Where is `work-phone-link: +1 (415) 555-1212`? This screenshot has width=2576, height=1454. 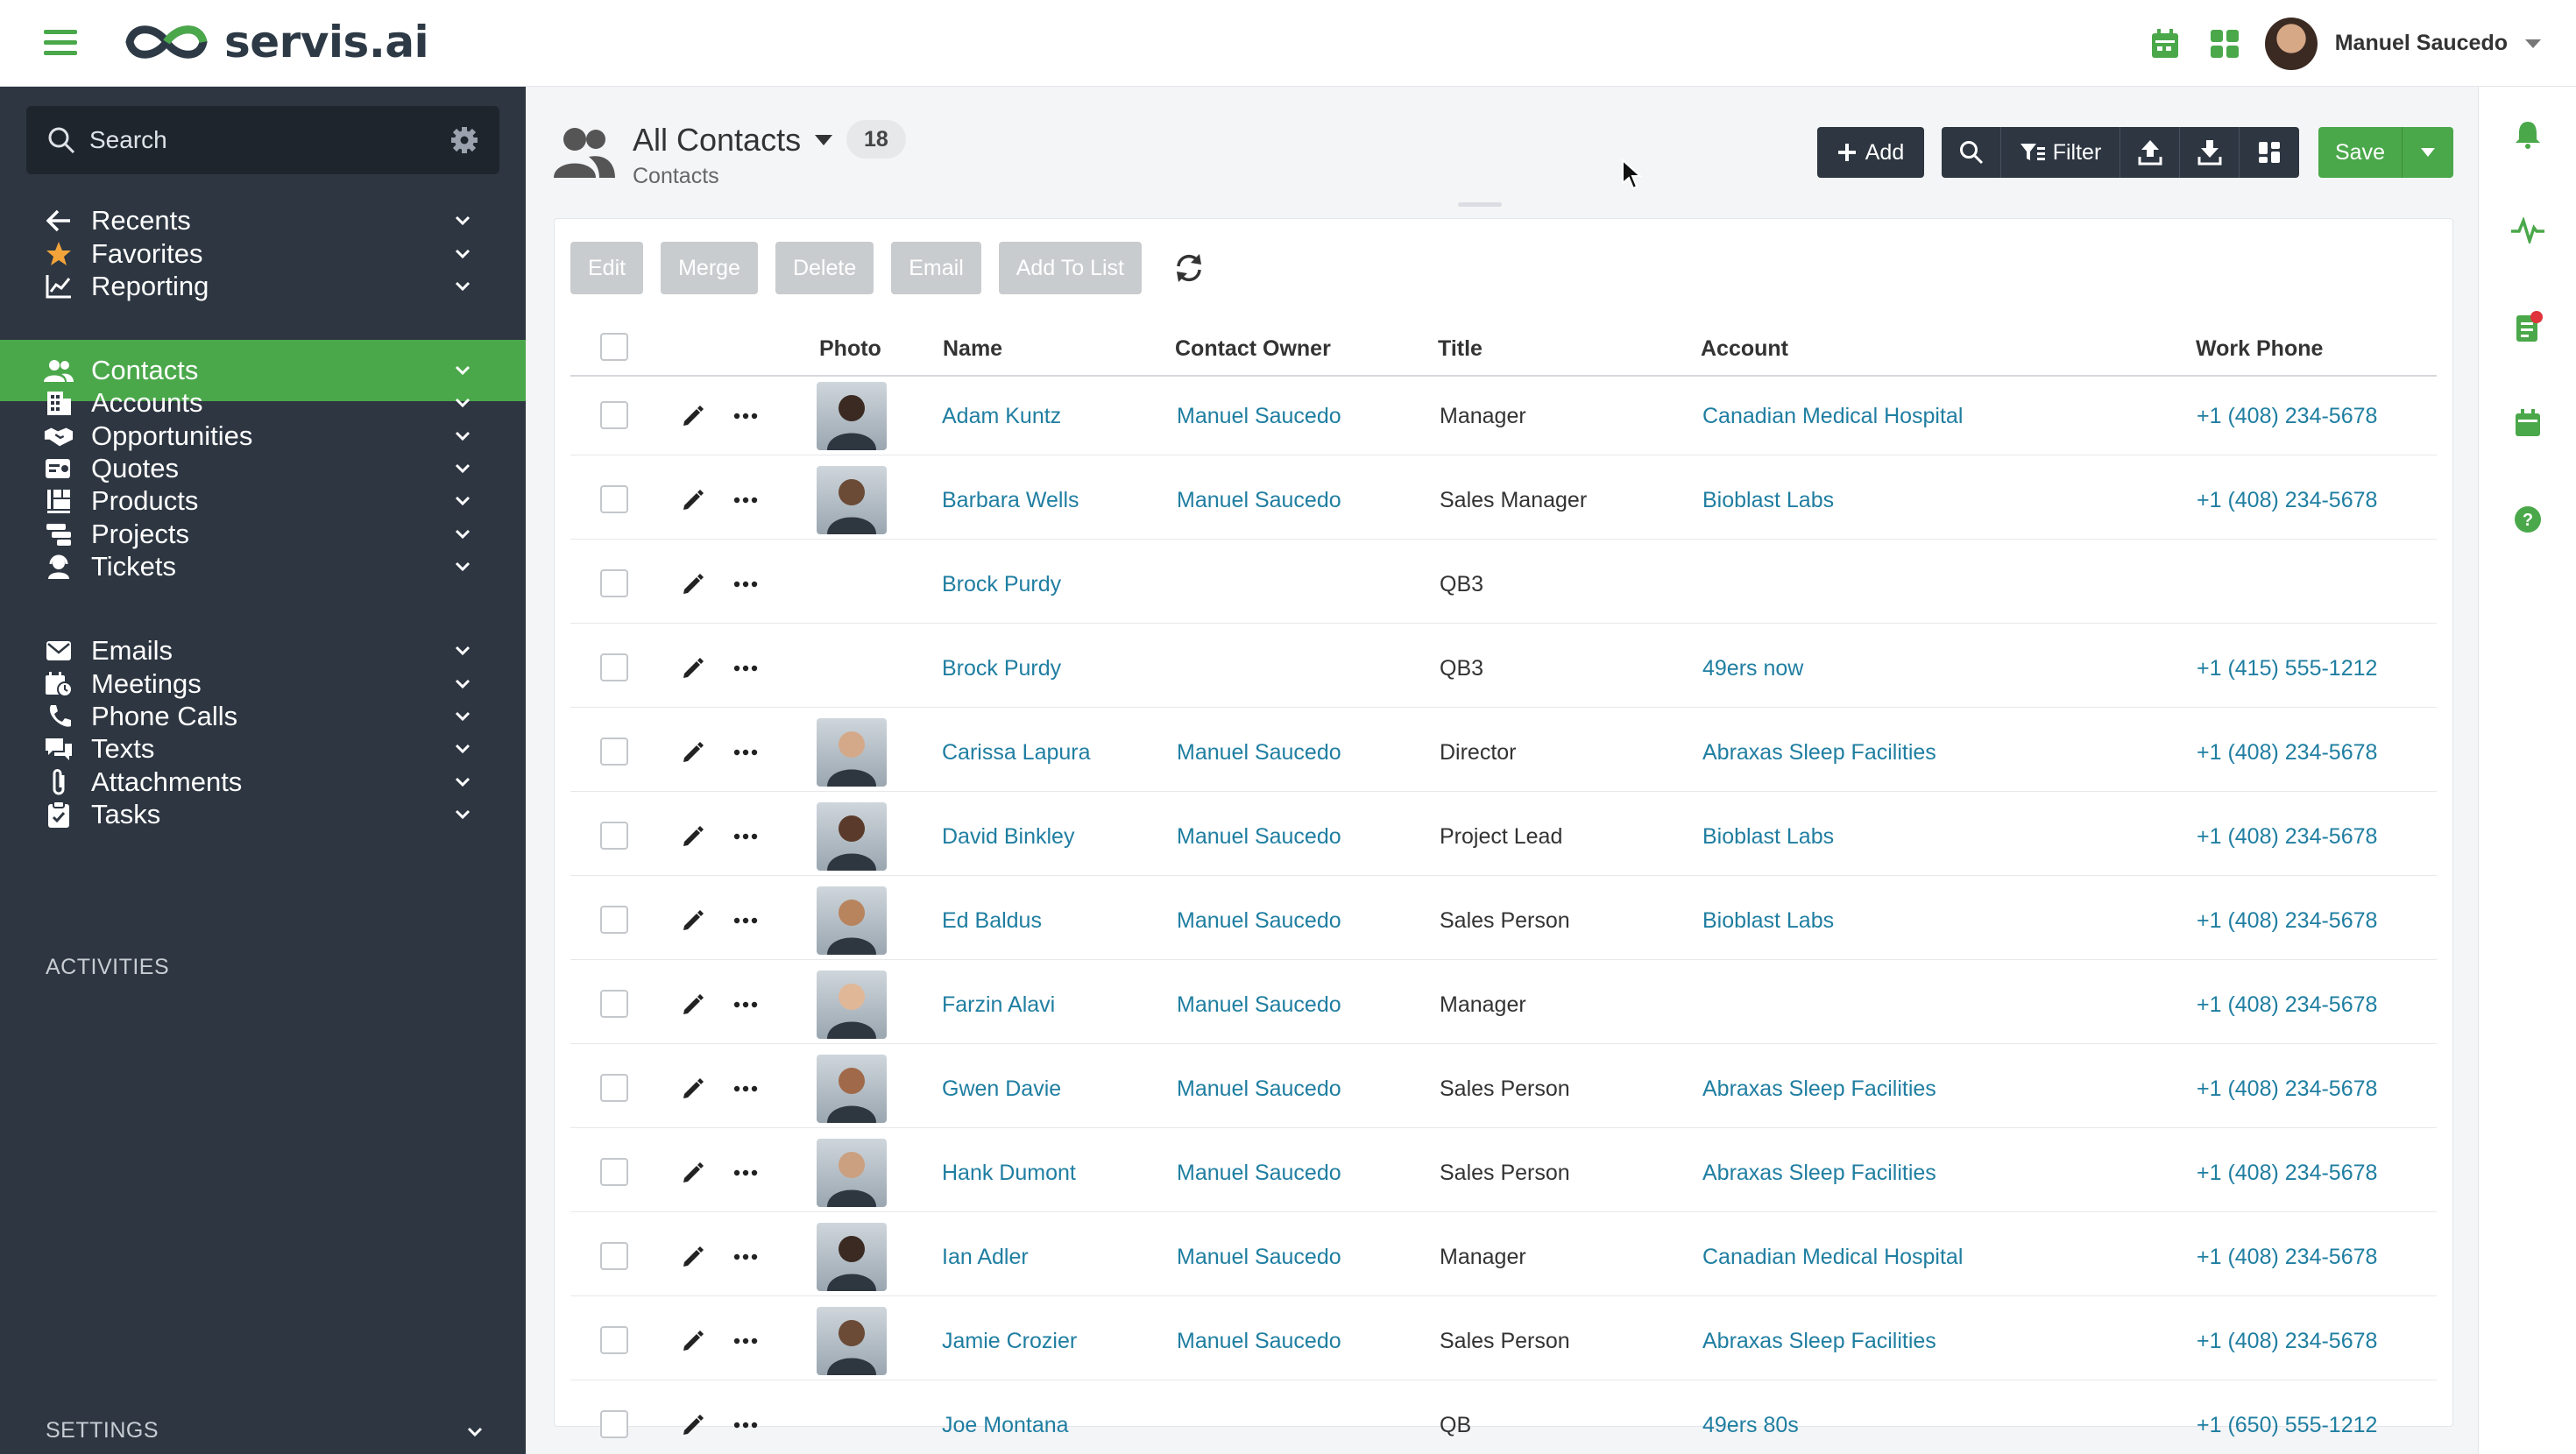 work-phone-link: +1 (415) 555-1212 is located at coordinates (2287, 668).